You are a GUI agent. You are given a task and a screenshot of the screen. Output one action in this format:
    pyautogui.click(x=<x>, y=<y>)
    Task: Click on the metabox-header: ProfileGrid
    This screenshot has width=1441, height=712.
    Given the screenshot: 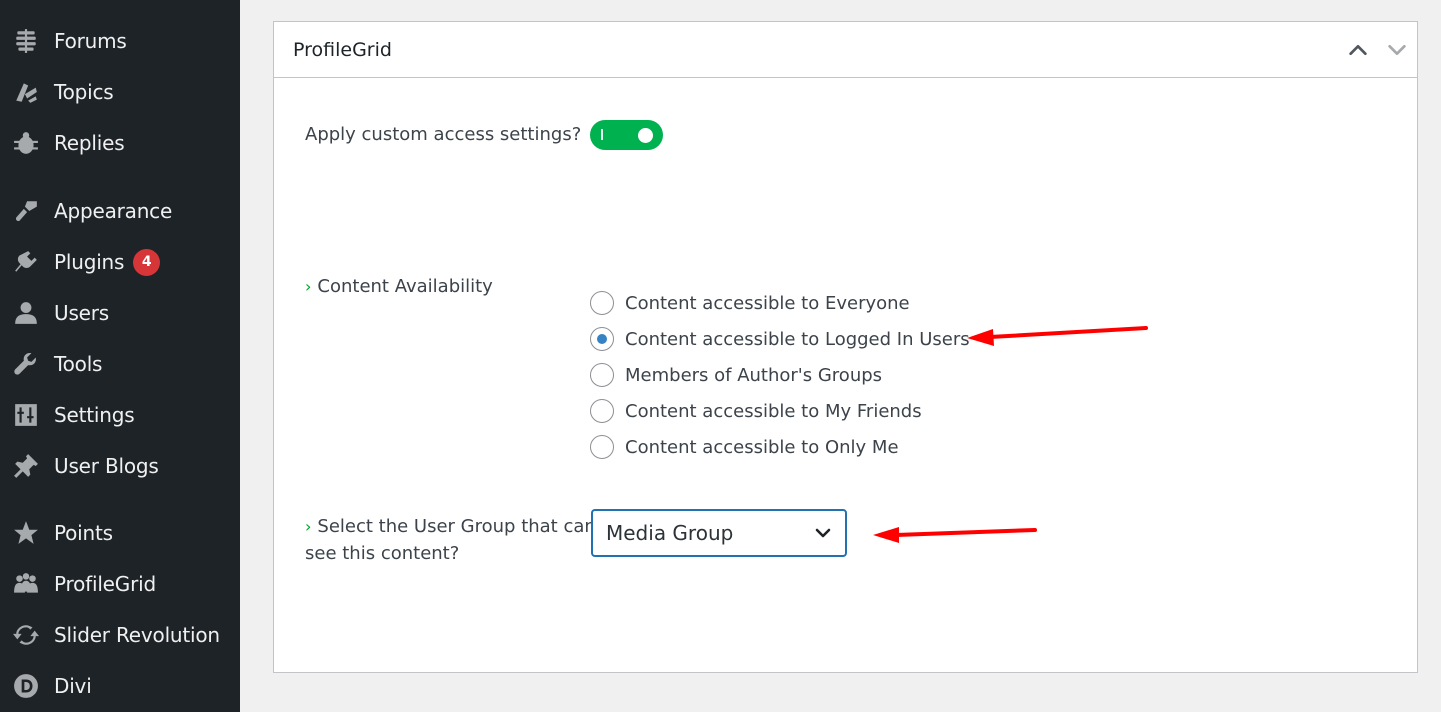 What is the action you would take?
    pyautogui.click(x=845, y=50)
    